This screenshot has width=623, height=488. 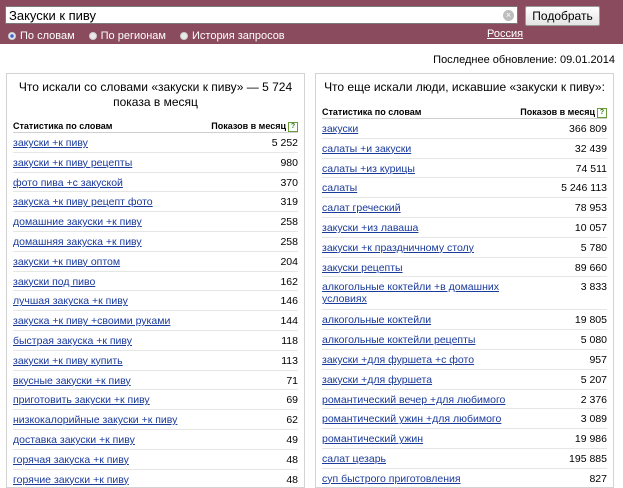 I want to click on search-mode-group: По словам По регионам История запросов, so click(x=153, y=35).